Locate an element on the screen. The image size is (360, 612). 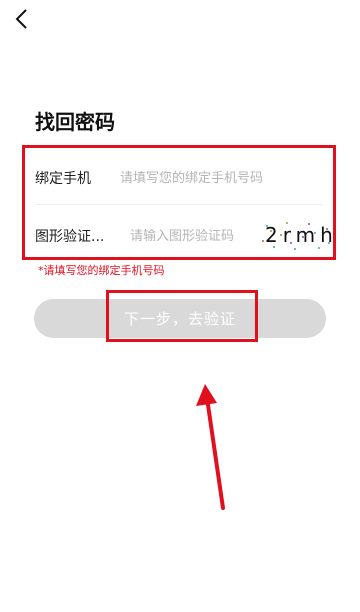
captcha-text: 2rmh is located at coordinates (301, 235).